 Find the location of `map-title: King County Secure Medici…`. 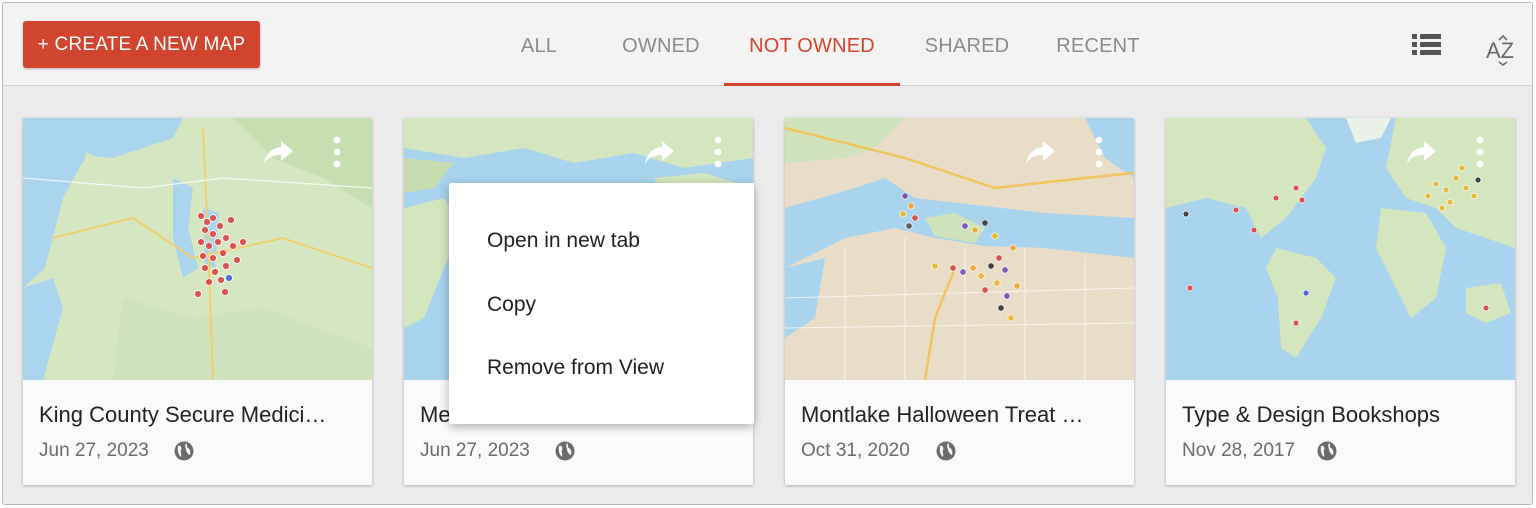

map-title: King County Secure Medici… is located at coordinates (199, 415).